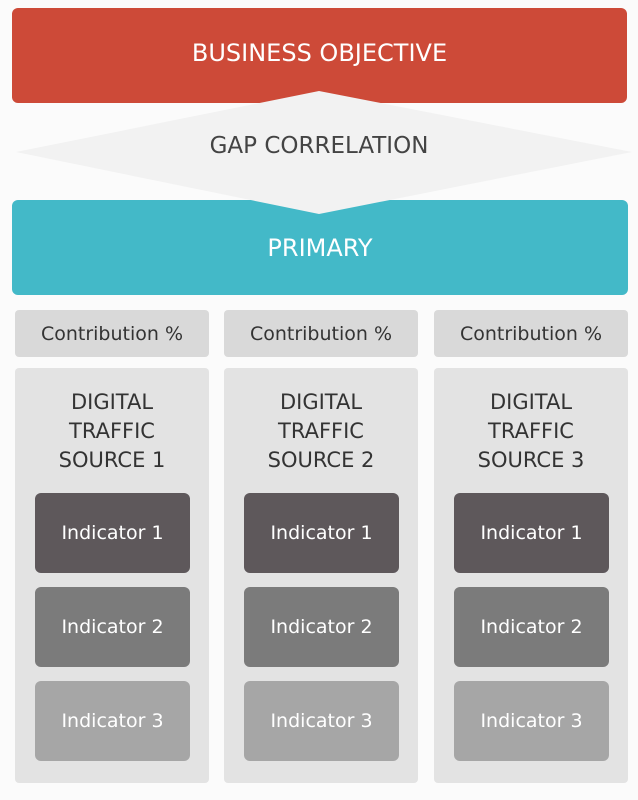 Image resolution: width=638 pixels, height=800 pixels. Describe the element at coordinates (531, 333) in the screenshot. I see `contribution-box-3: Contribution %` at that location.